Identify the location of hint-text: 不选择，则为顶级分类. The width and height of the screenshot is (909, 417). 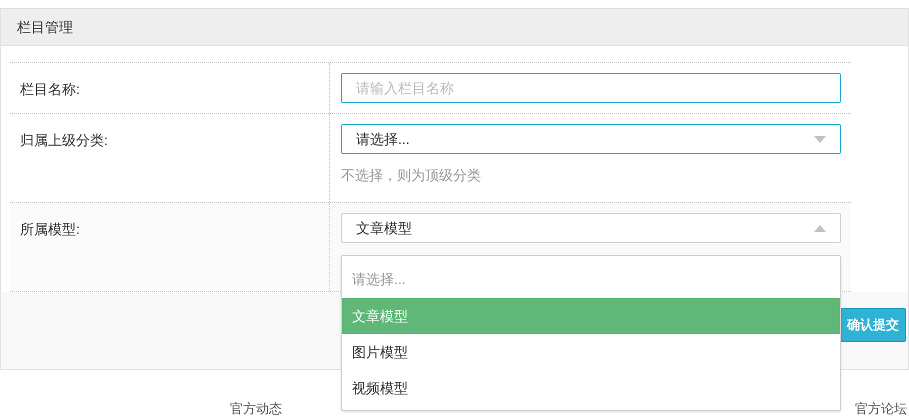
(411, 175).